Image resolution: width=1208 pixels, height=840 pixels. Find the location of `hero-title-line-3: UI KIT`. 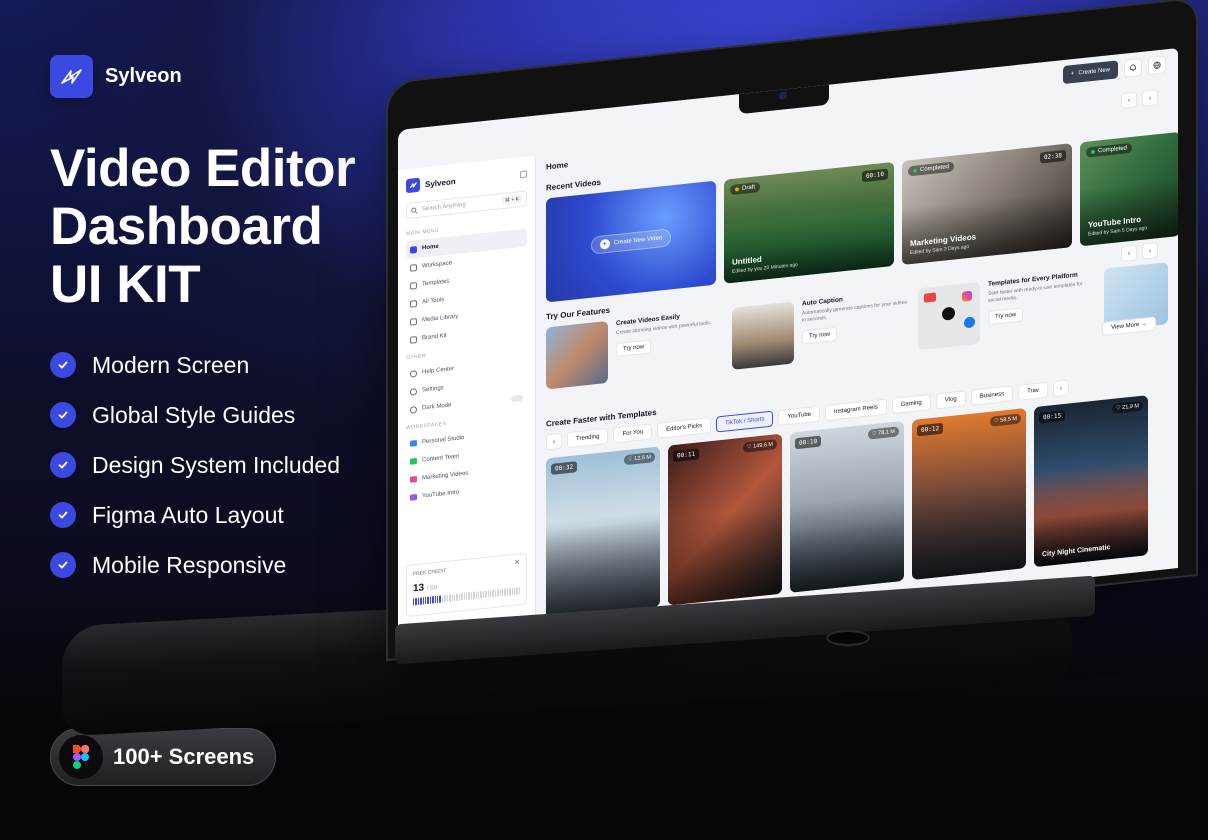

hero-title-line-3: UI KIT is located at coordinates (125, 284).